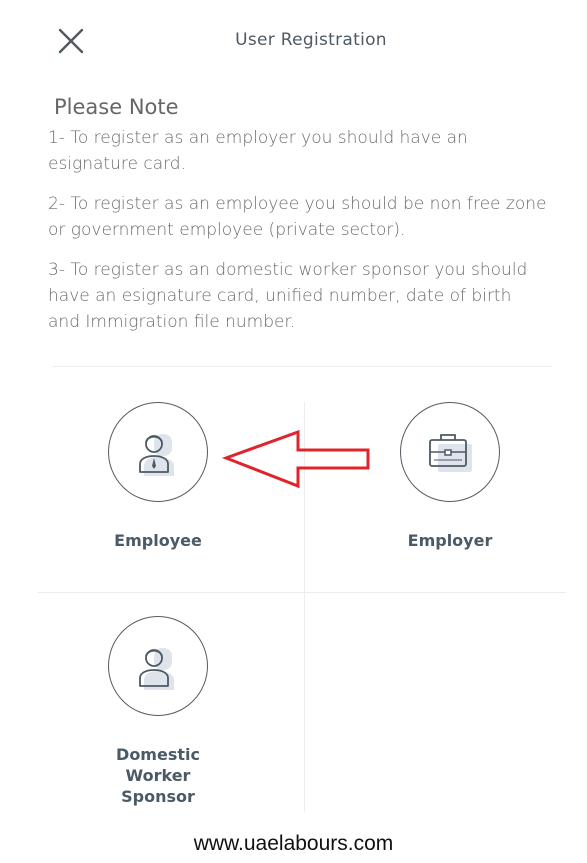 The image size is (587, 863). I want to click on page-title: User Registration, so click(311, 40).